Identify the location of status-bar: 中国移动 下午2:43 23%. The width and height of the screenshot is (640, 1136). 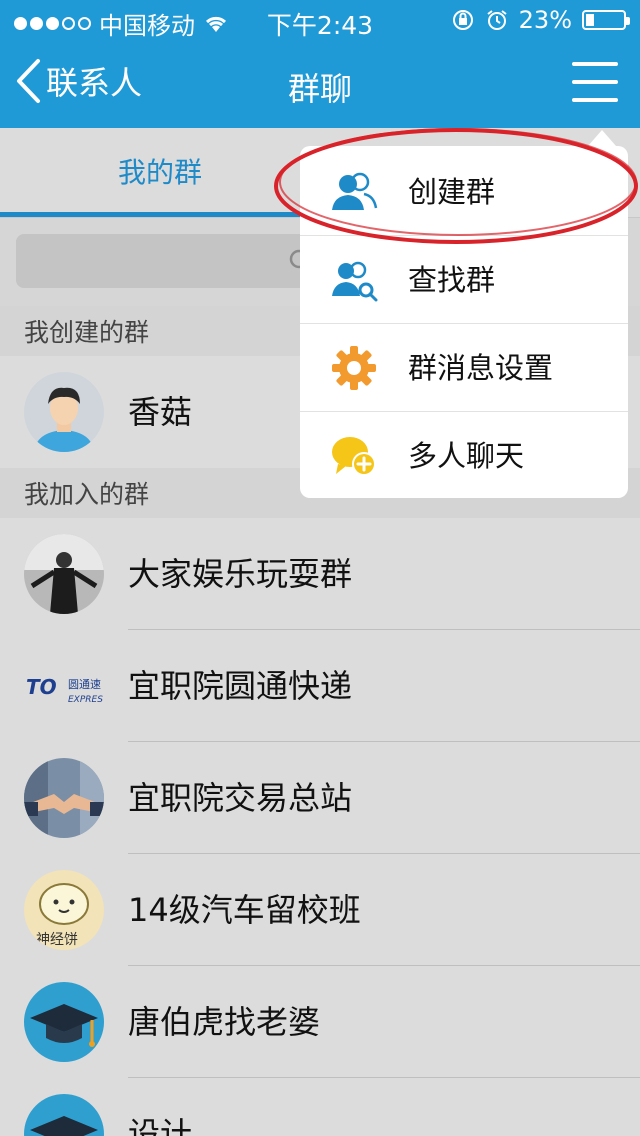
(320, 20).